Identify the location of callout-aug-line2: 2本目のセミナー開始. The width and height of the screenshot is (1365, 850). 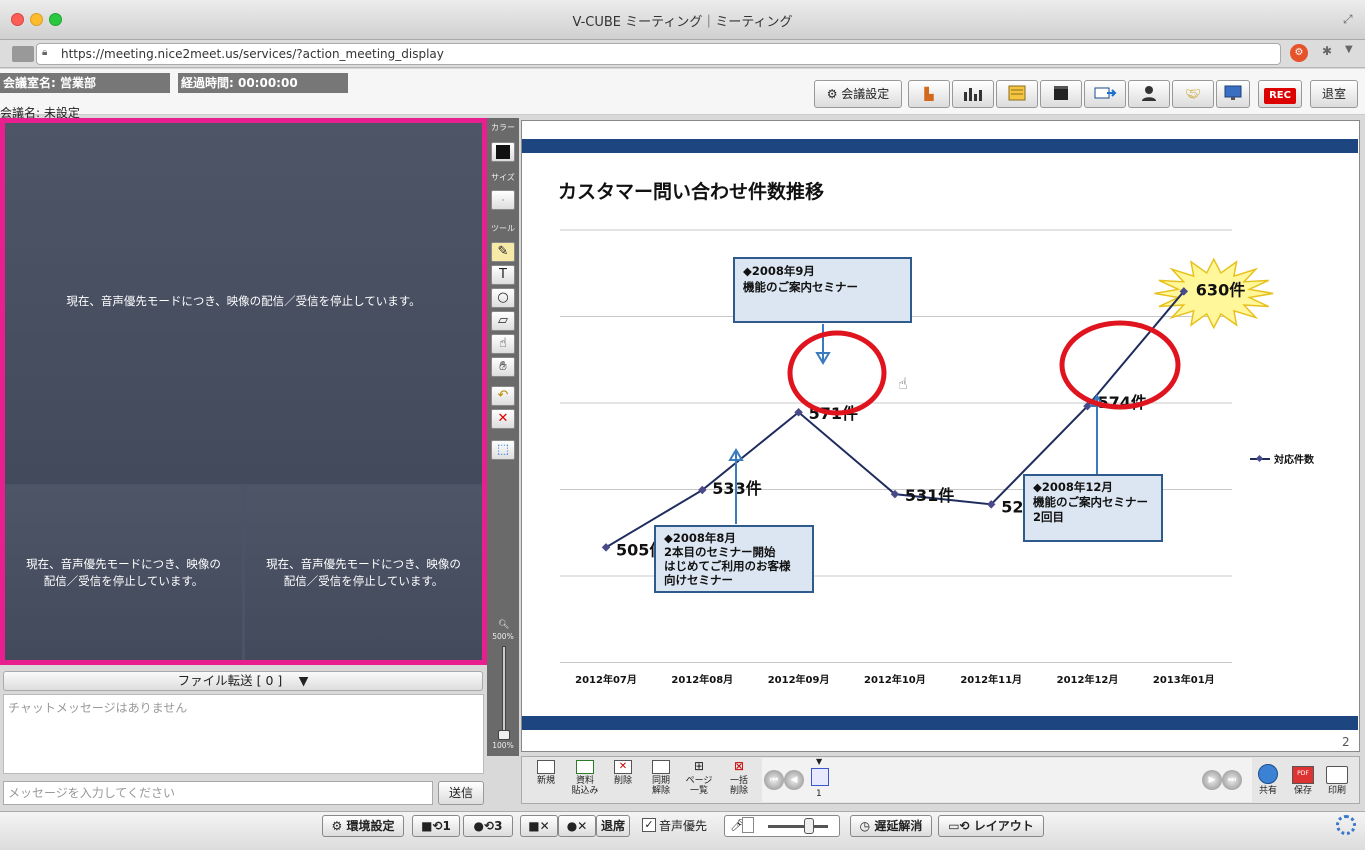
(720, 552).